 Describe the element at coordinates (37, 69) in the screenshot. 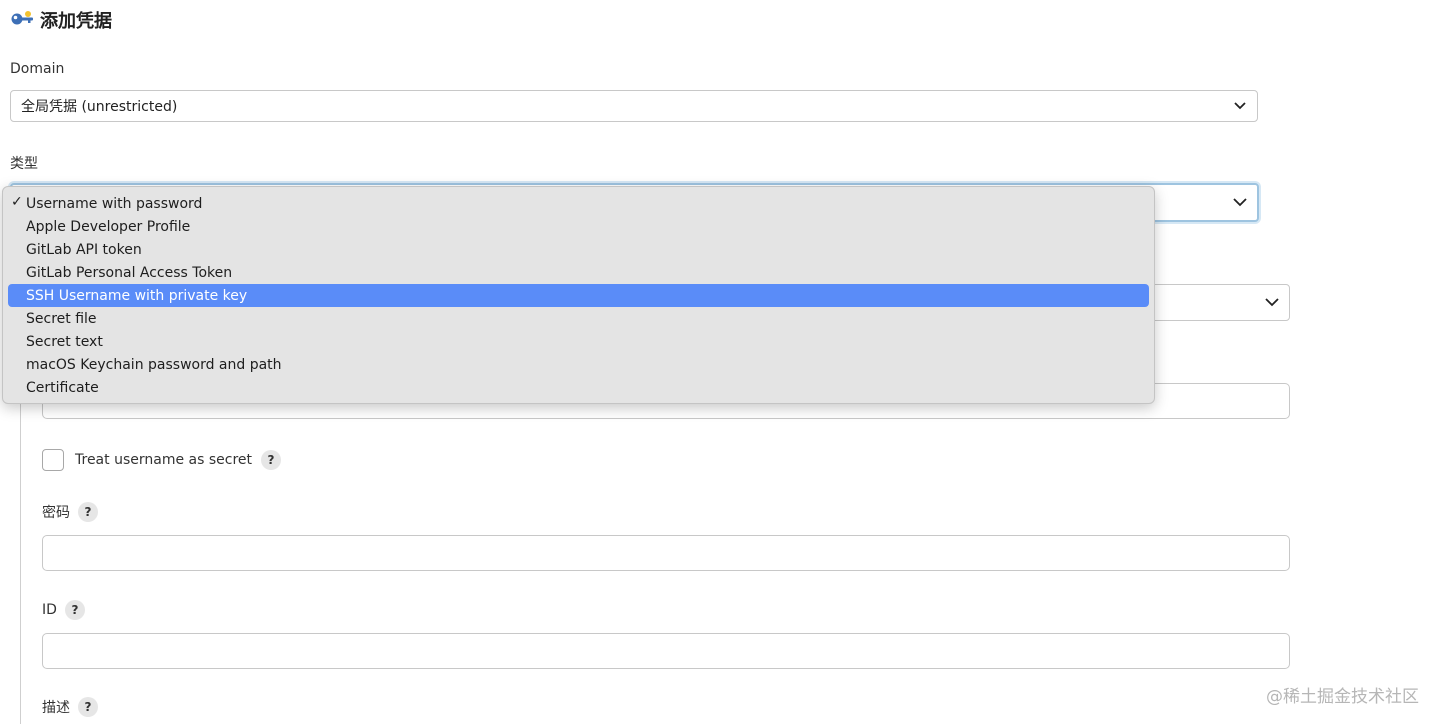

I see `domain-label: Domain` at that location.